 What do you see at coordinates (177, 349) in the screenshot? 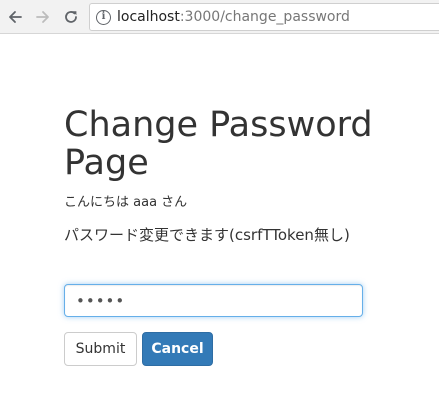
I see `cancel-button: Cancel` at bounding box center [177, 349].